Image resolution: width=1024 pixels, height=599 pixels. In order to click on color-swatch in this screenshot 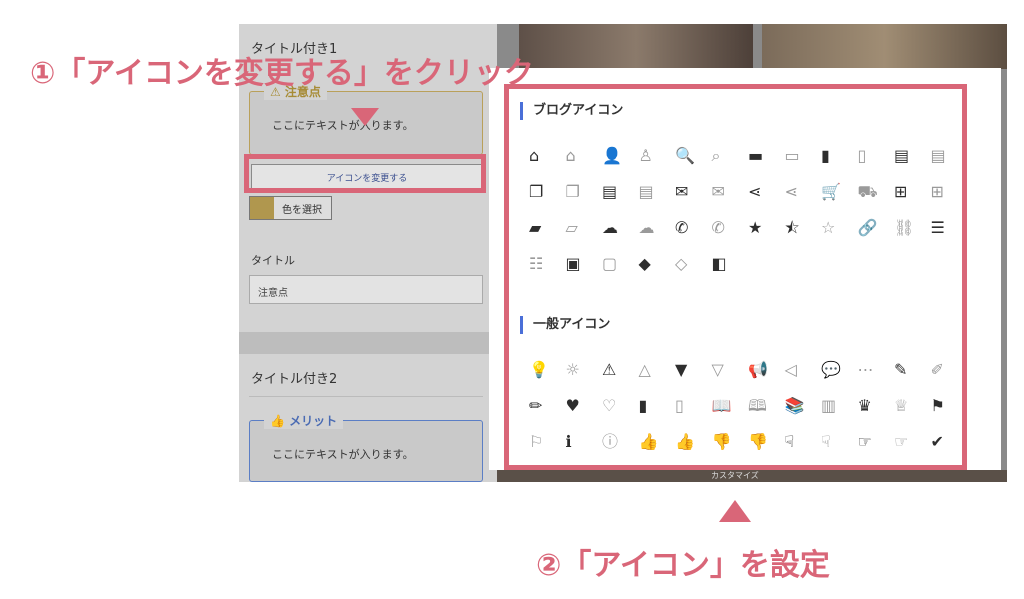, I will do `click(262, 208)`.